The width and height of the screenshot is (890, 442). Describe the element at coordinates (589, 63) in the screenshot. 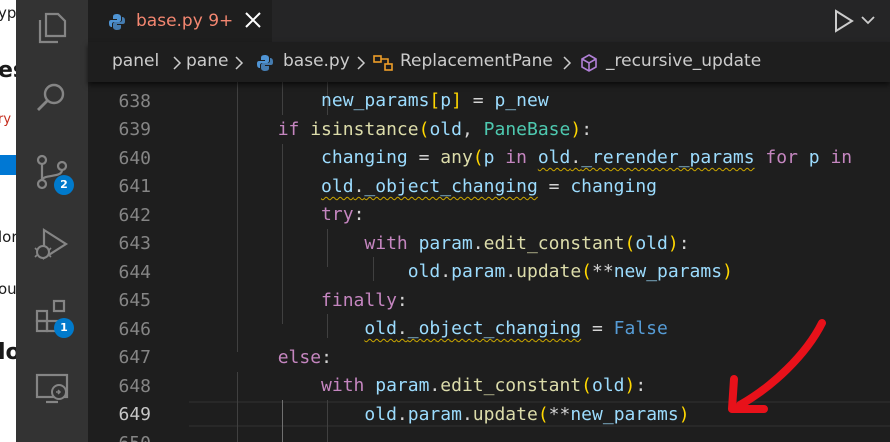

I see `method-icon` at that location.